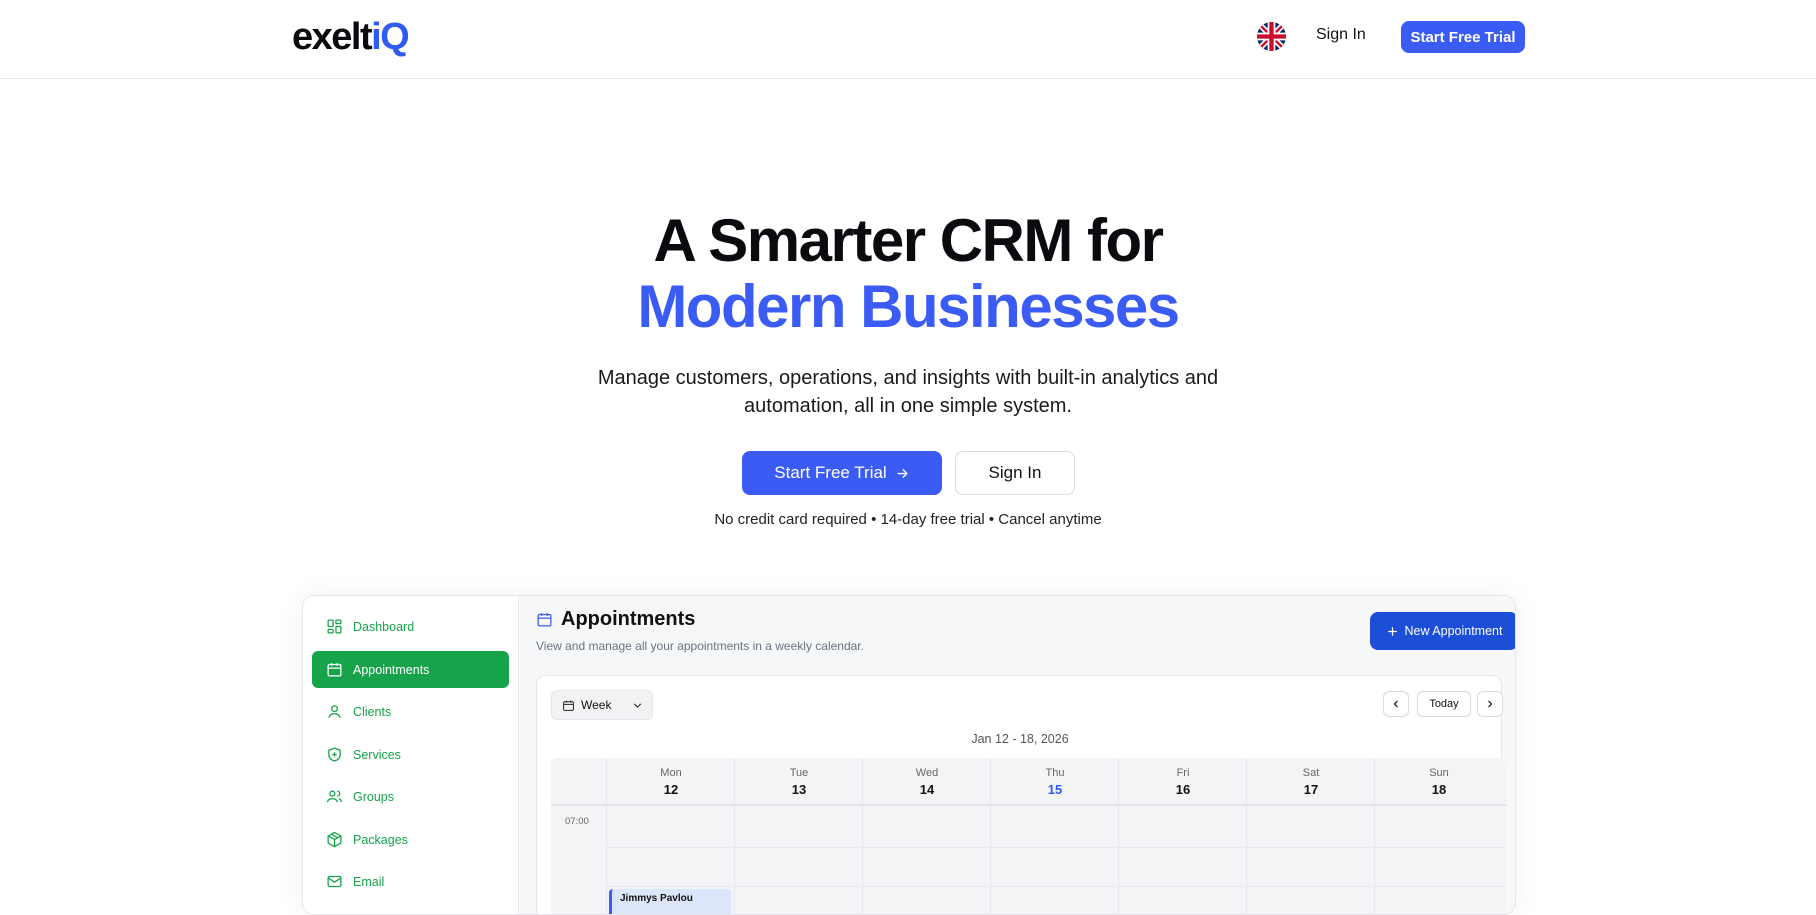  What do you see at coordinates (1271, 36) in the screenshot?
I see `uk-flag-icon` at bounding box center [1271, 36].